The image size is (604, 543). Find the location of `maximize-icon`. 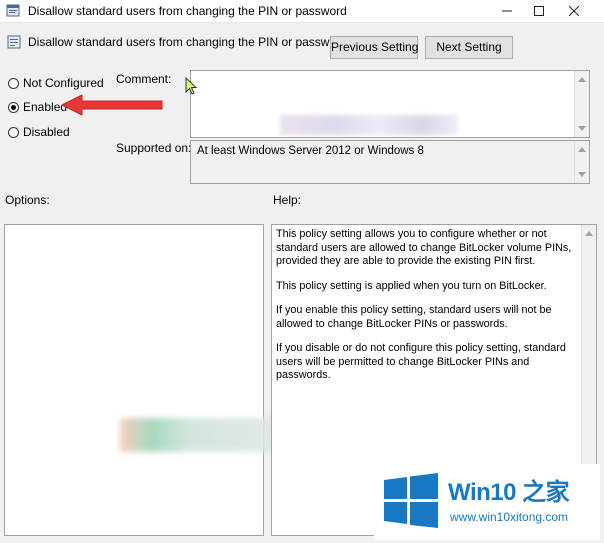

maximize-icon is located at coordinates (539, 11).